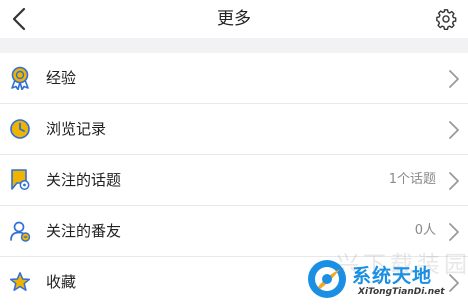  What do you see at coordinates (20, 180) in the screenshot?
I see `topic-flag-icon` at bounding box center [20, 180].